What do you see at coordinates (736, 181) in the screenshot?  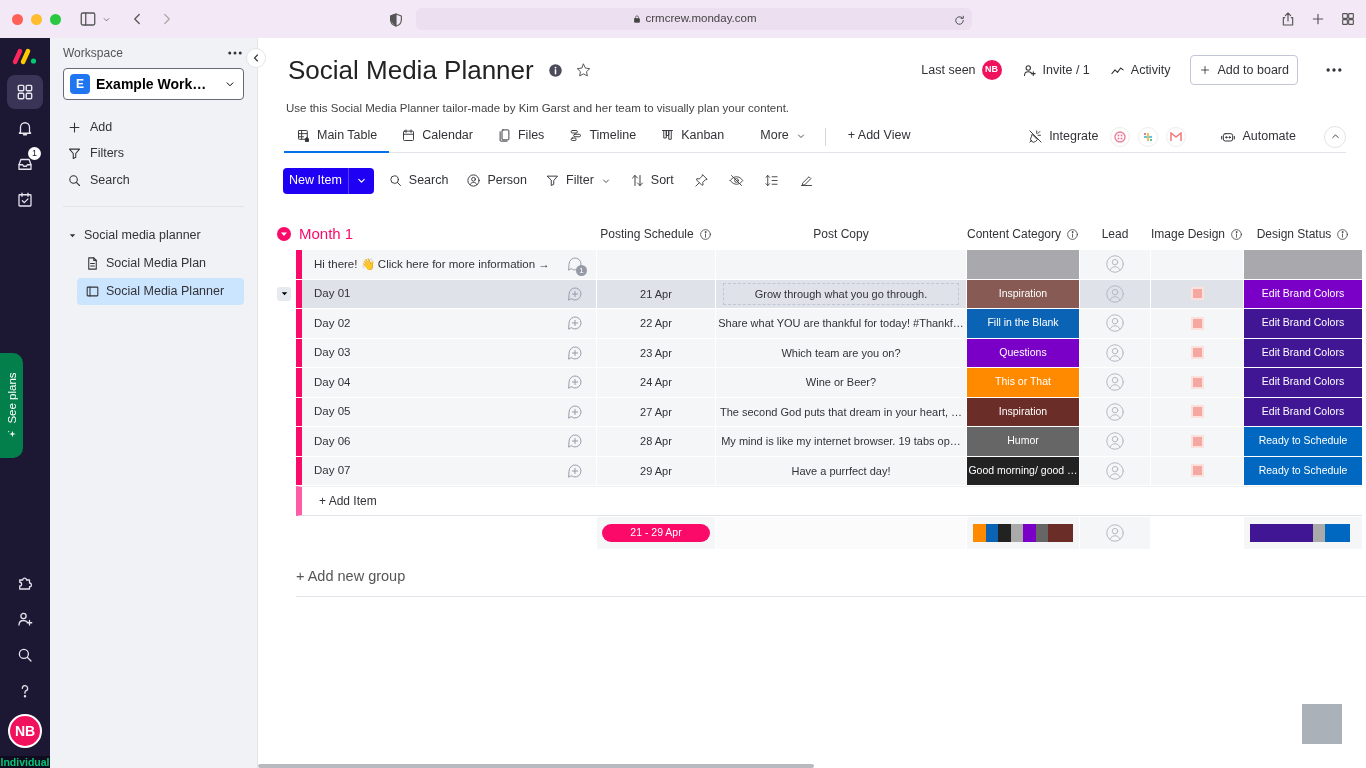 I see `eye-off-icon` at bounding box center [736, 181].